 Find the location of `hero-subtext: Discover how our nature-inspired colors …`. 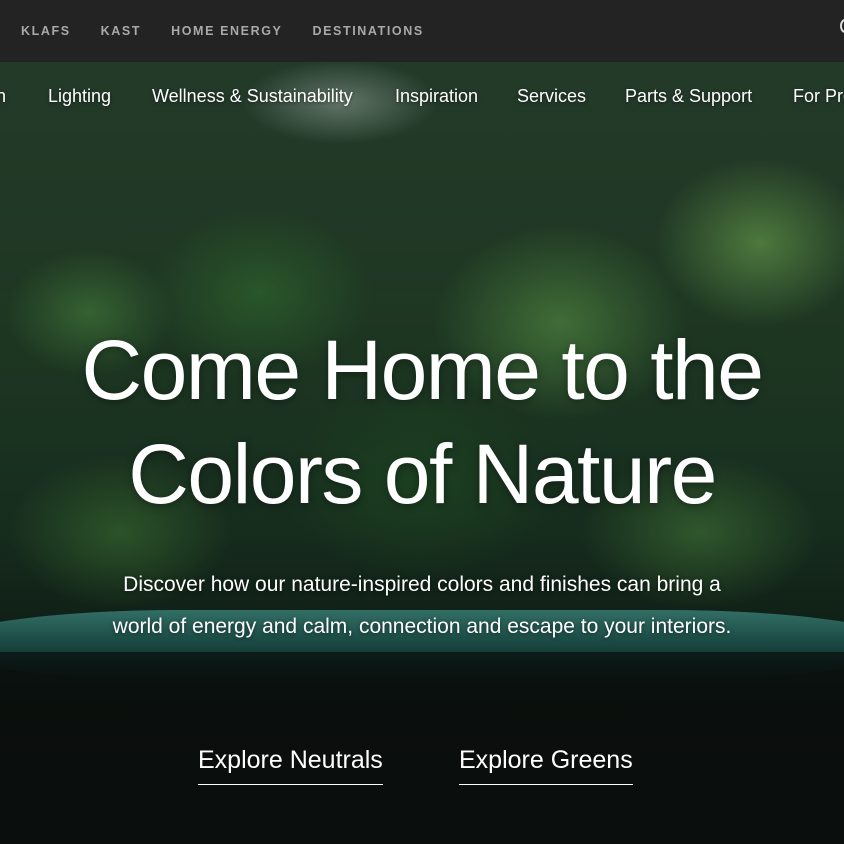

hero-subtext: Discover how our nature-inspired colors … is located at coordinates (422, 605).